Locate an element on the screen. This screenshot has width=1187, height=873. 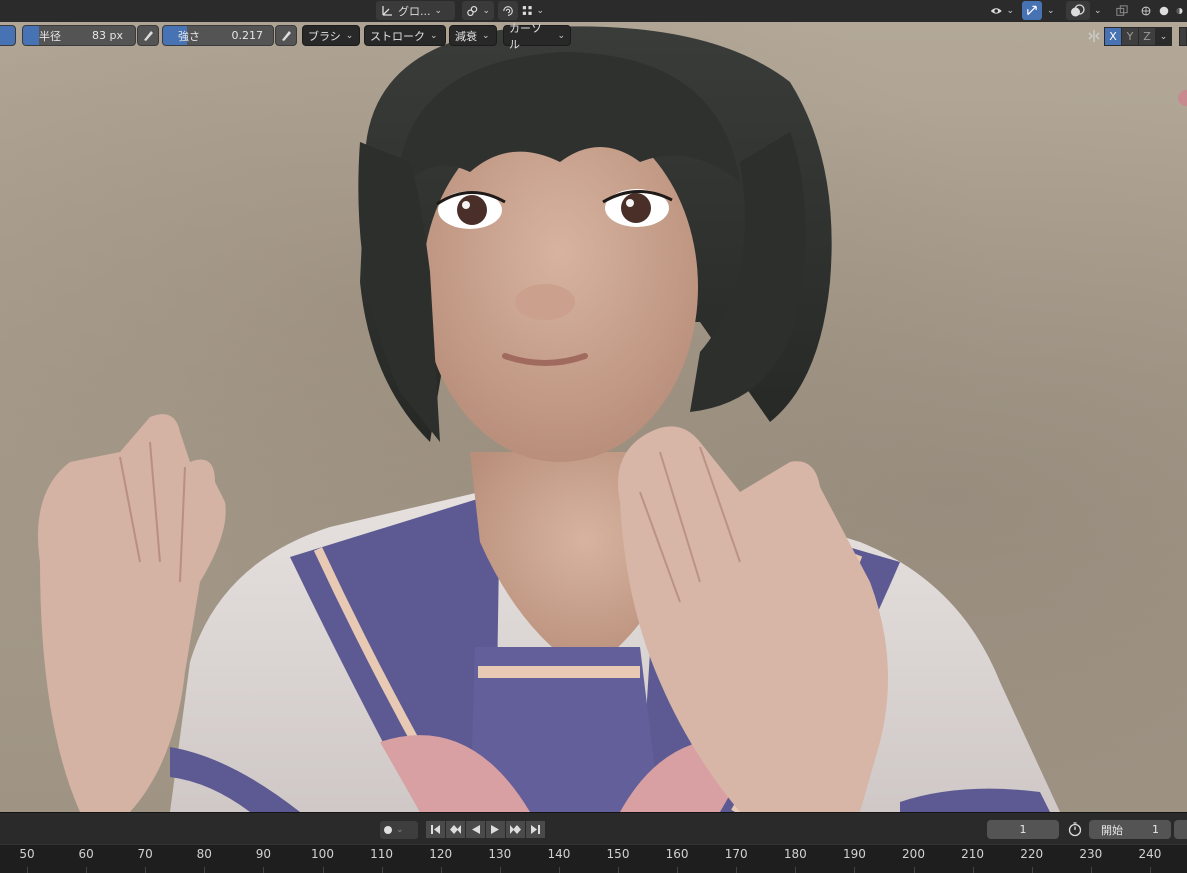
jump-end-icon is located at coordinates (535, 829).